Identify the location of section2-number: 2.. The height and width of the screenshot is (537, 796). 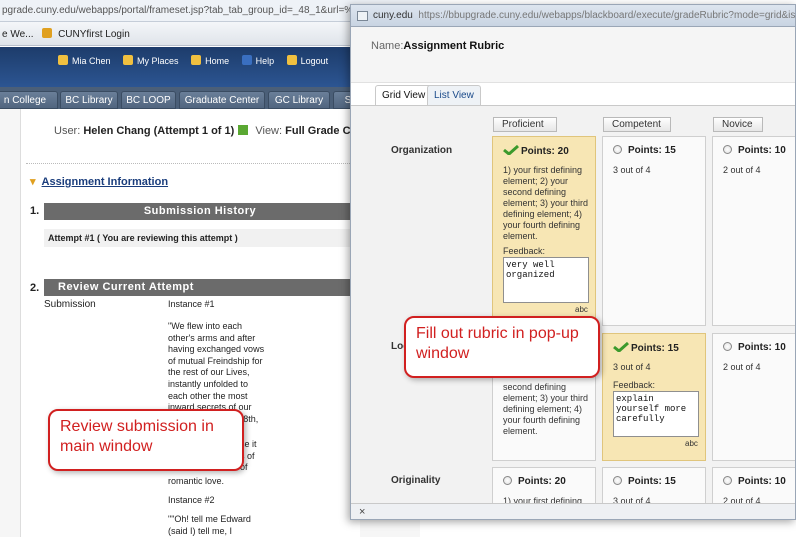
(35, 288).